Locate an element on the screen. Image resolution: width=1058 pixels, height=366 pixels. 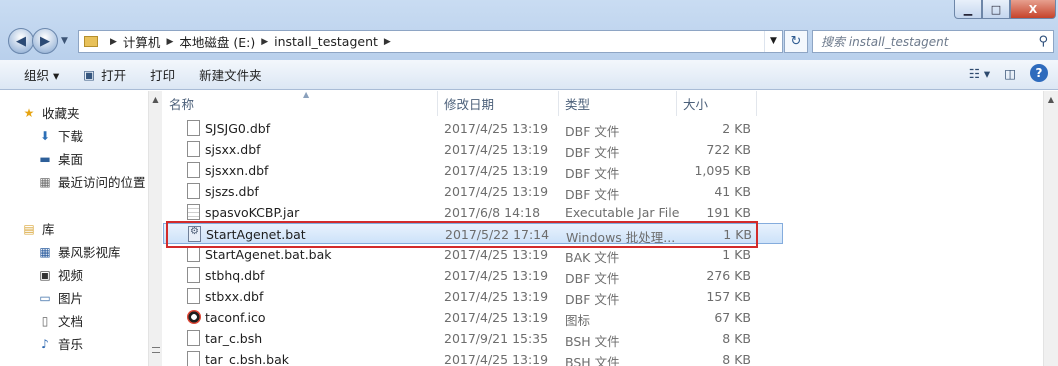
file-row: SJSJG0.dbf 2017/4/25 13:19 DBF 文件 2 KB is located at coordinates (473, 128).